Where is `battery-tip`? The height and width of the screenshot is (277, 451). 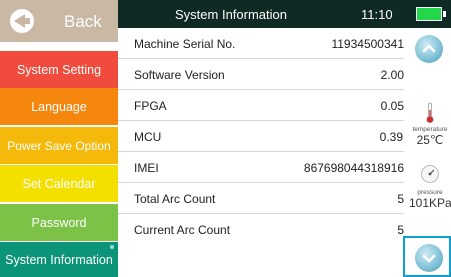 battery-tip is located at coordinates (444, 14).